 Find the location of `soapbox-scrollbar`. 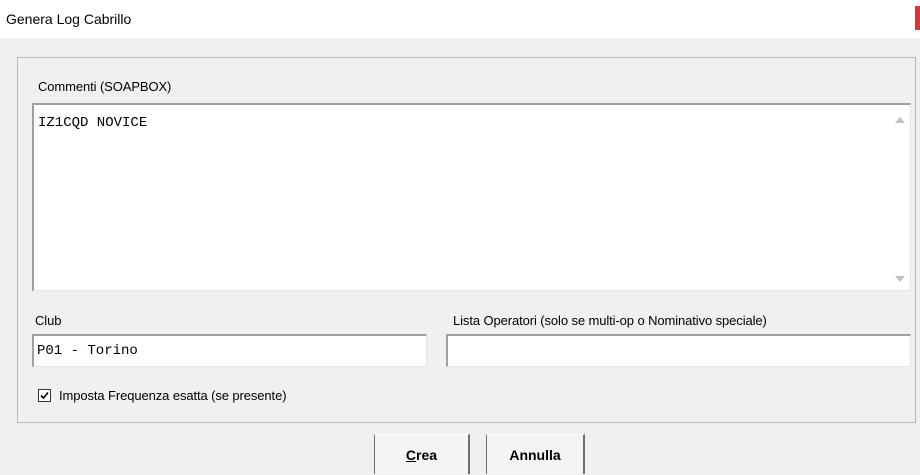

soapbox-scrollbar is located at coordinates (900, 197).